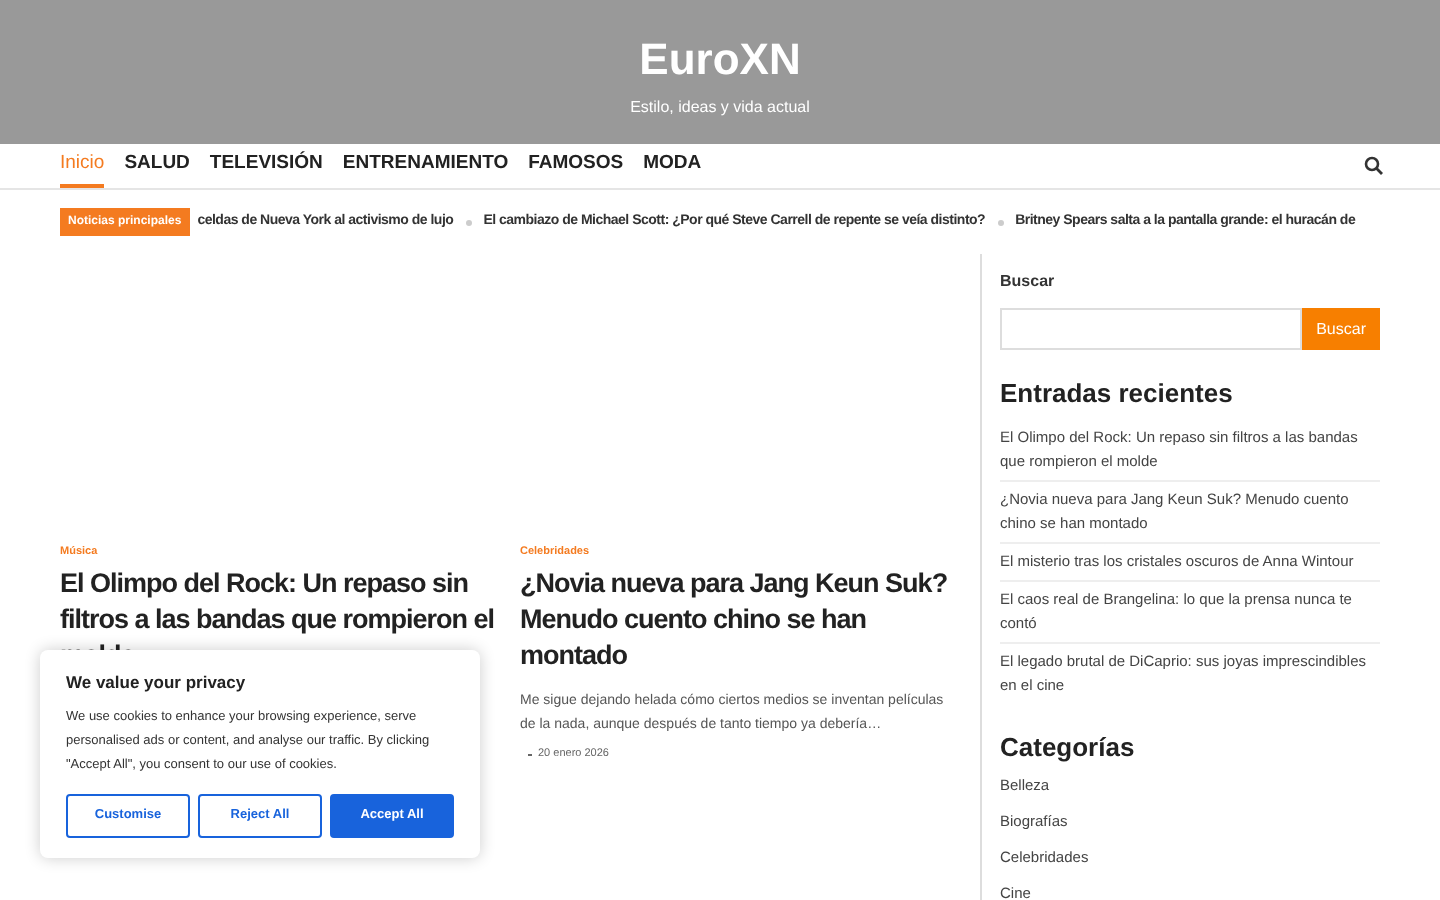 The image size is (1440, 900). What do you see at coordinates (1117, 394) in the screenshot?
I see `section-heading: Entradas recientes` at bounding box center [1117, 394].